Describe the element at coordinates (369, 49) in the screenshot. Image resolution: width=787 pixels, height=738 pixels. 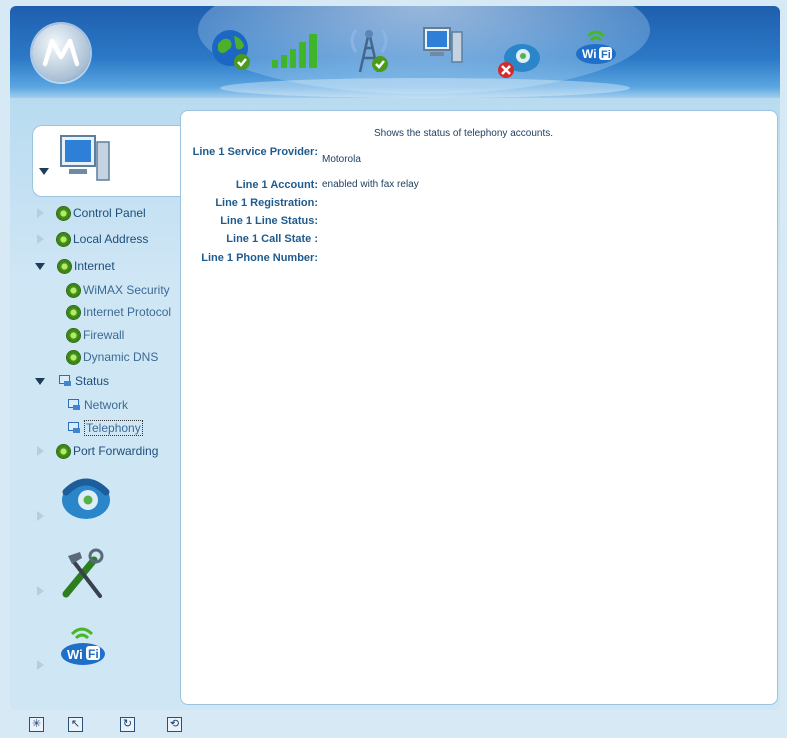
I see `tower-check-icon` at that location.